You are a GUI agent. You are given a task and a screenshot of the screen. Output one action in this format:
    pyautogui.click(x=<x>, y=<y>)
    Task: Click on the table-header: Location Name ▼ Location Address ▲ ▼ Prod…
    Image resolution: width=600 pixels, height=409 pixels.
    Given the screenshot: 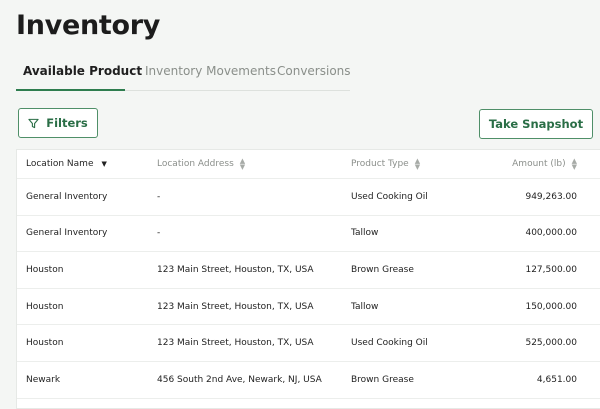 What is the action you would take?
    pyautogui.click(x=308, y=164)
    